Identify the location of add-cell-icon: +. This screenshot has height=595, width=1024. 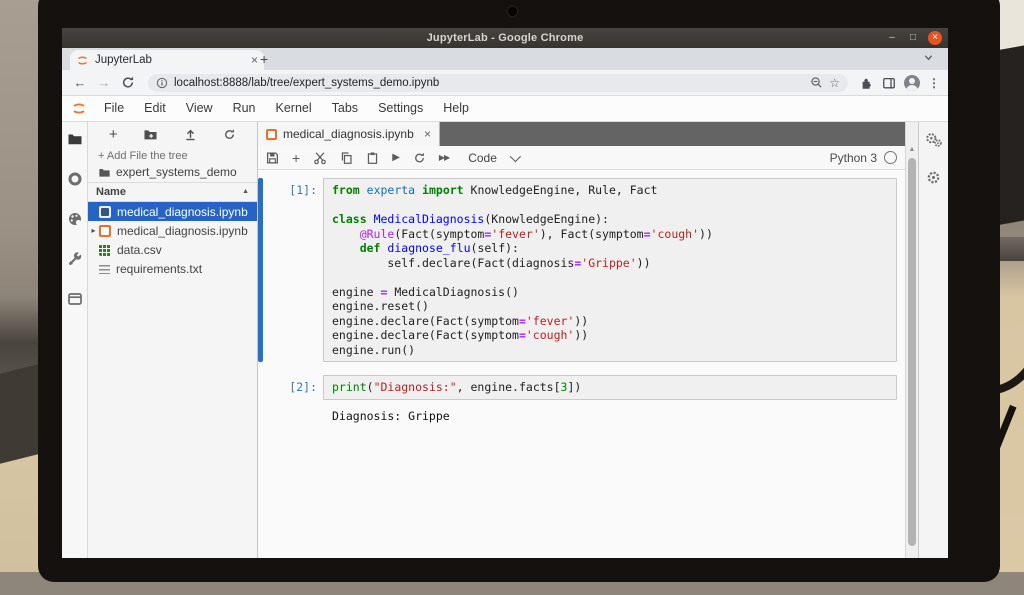
(296, 158).